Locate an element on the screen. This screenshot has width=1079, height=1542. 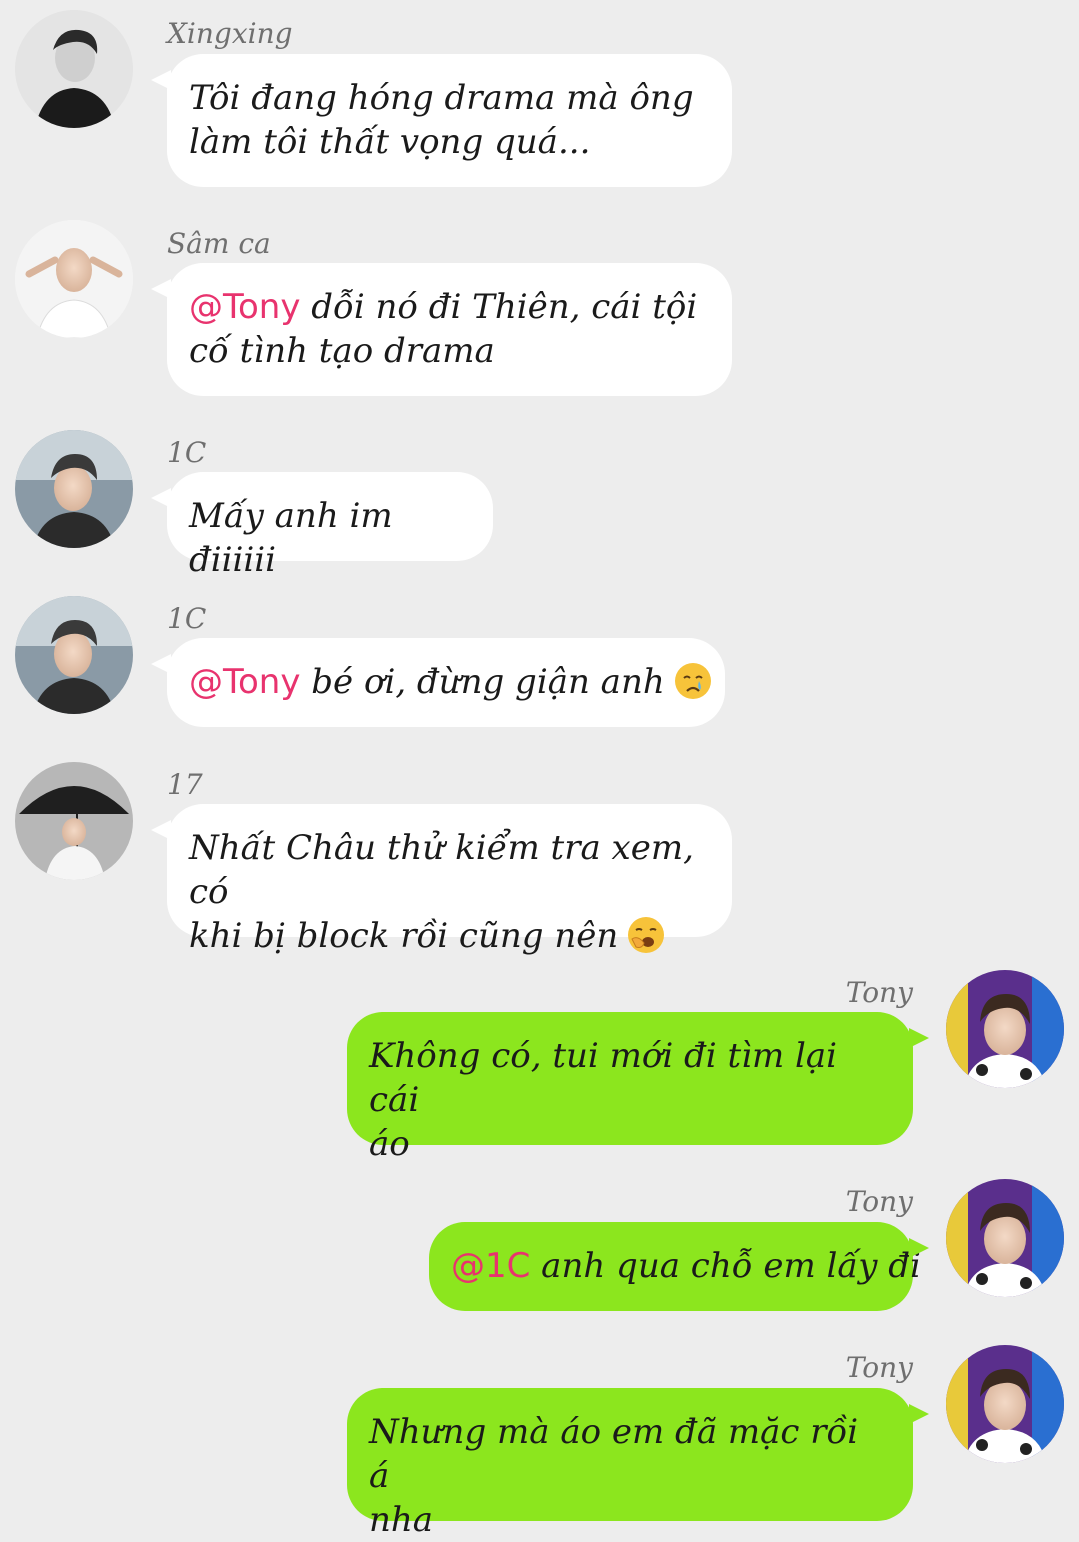
sender-name: Xingxing is located at coordinates (230, 33).